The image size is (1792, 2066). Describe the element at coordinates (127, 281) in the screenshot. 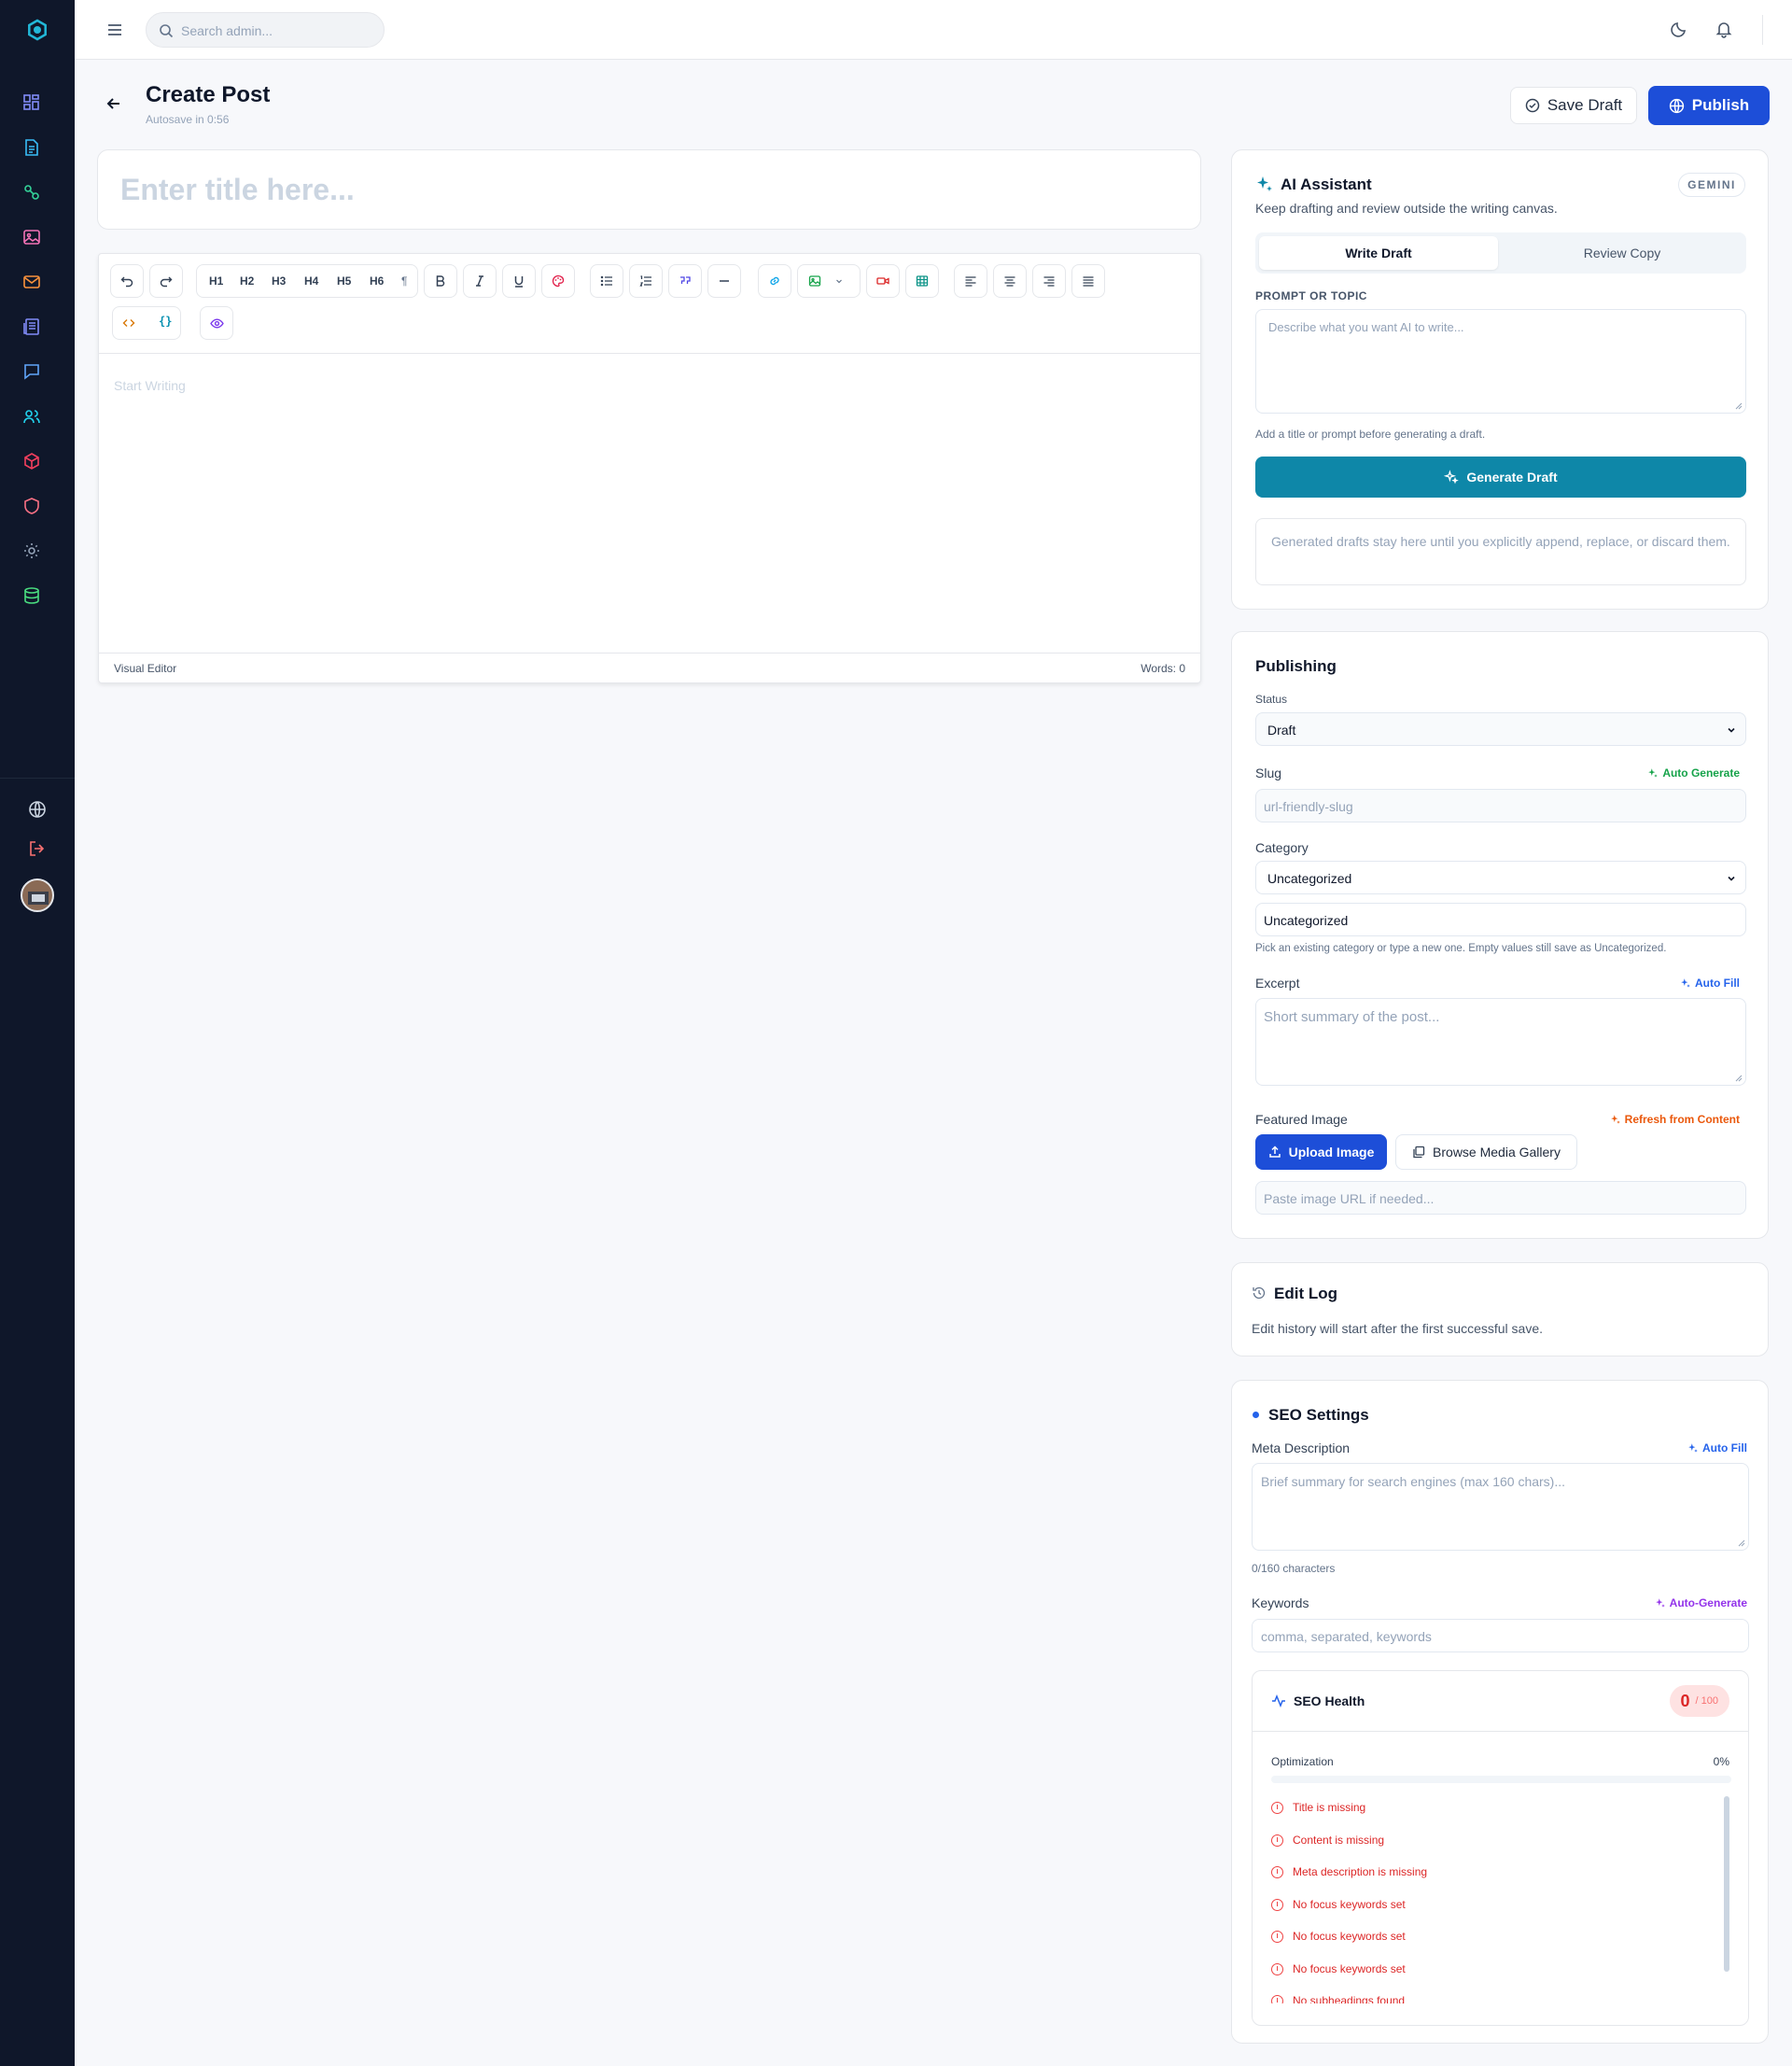

I see `undo-button` at that location.